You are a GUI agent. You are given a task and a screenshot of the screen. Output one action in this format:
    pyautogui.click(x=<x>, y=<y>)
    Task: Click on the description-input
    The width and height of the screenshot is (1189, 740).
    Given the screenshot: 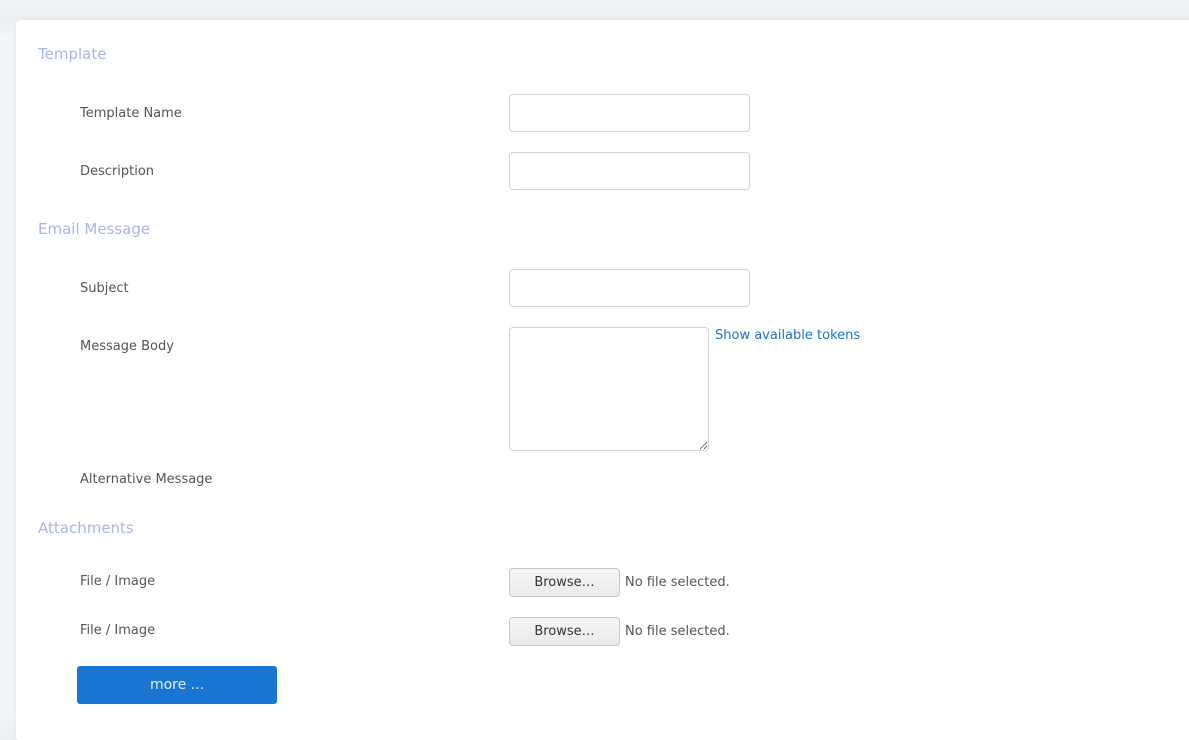 What is the action you would take?
    pyautogui.click(x=629, y=171)
    